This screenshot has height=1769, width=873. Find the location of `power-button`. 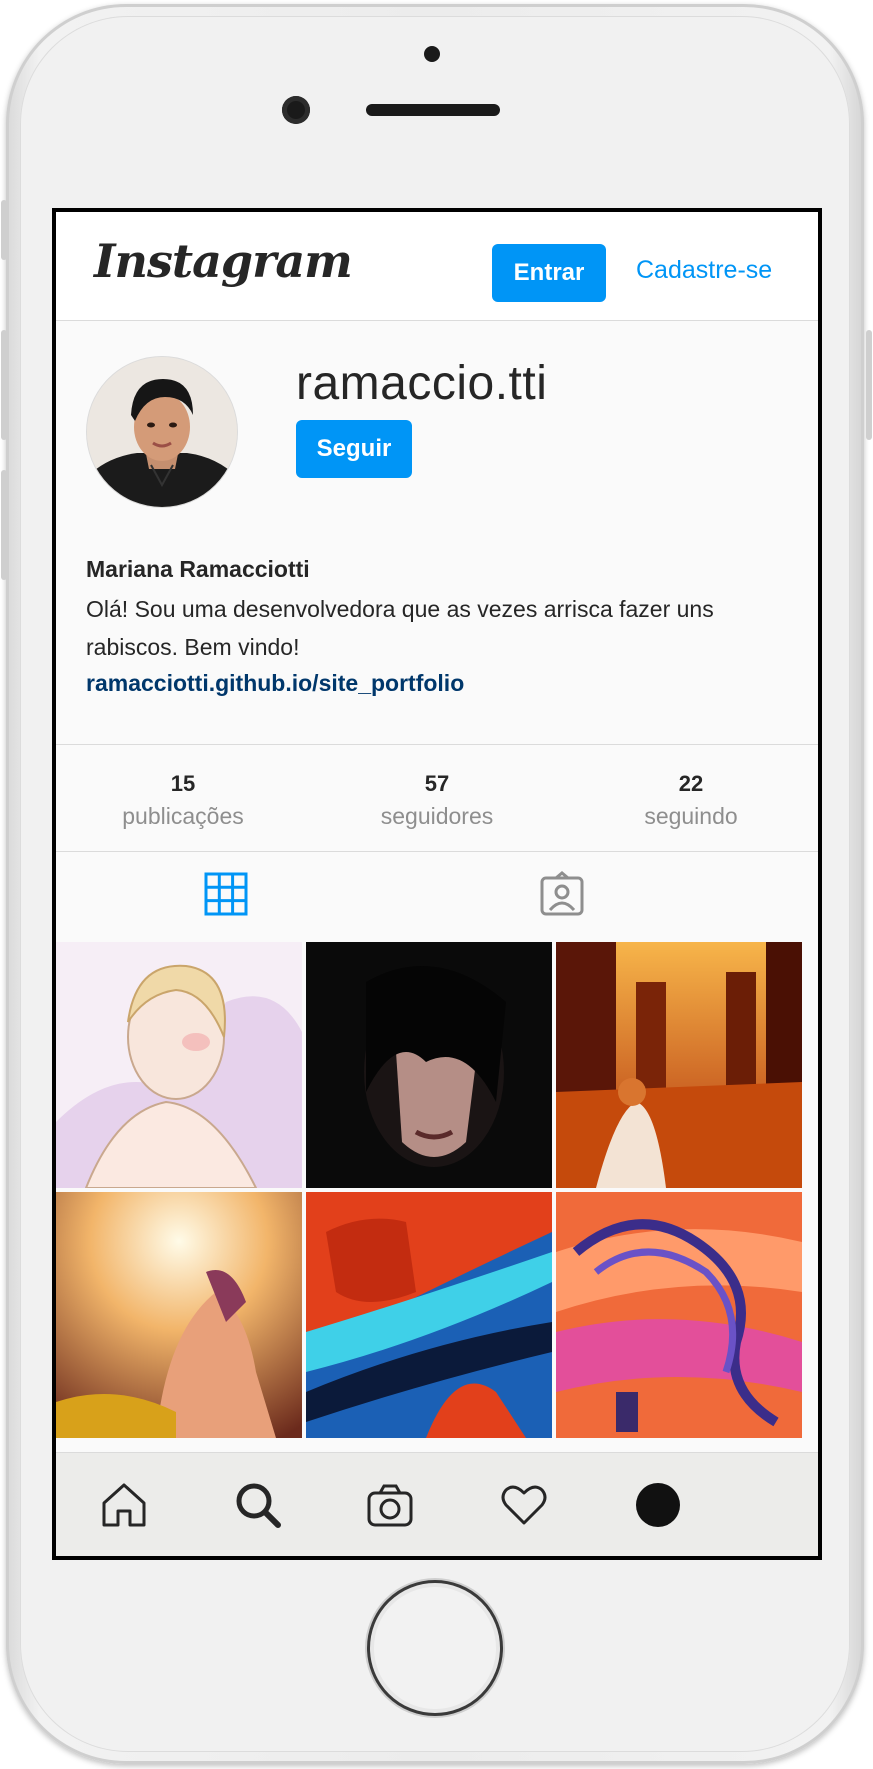

power-button is located at coordinates (869, 385).